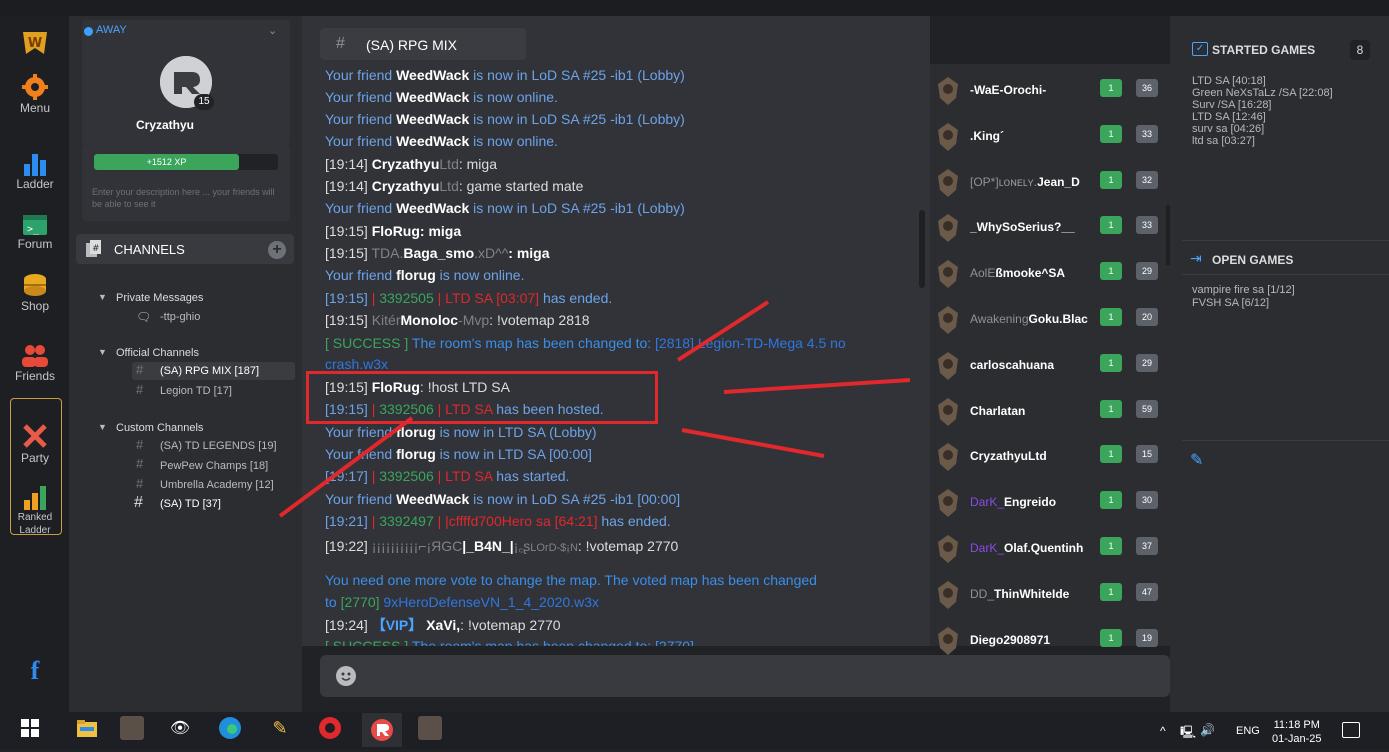 This screenshot has width=1389, height=752. Describe the element at coordinates (180, 730) in the screenshot. I see `eye-icon: 👁` at that location.